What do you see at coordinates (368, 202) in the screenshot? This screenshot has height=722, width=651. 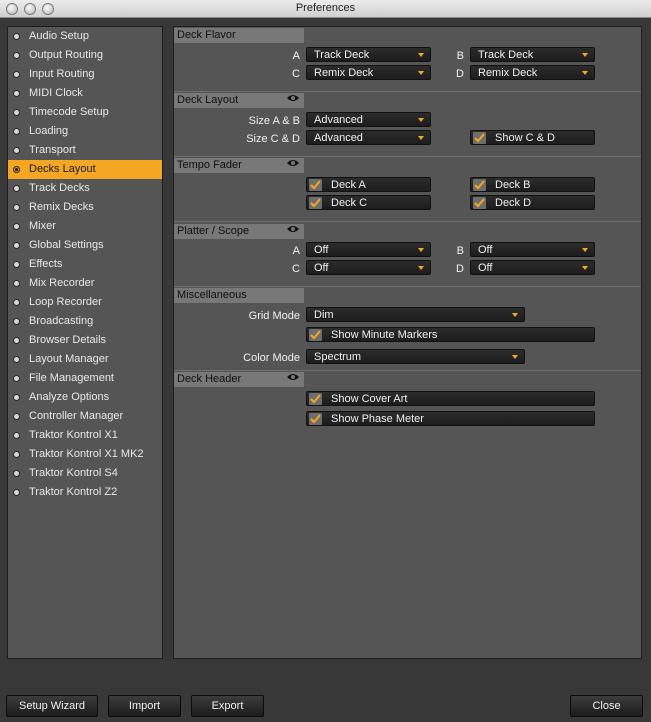 I see `tempo-fader-deck-c-checkbox: Deck C` at bounding box center [368, 202].